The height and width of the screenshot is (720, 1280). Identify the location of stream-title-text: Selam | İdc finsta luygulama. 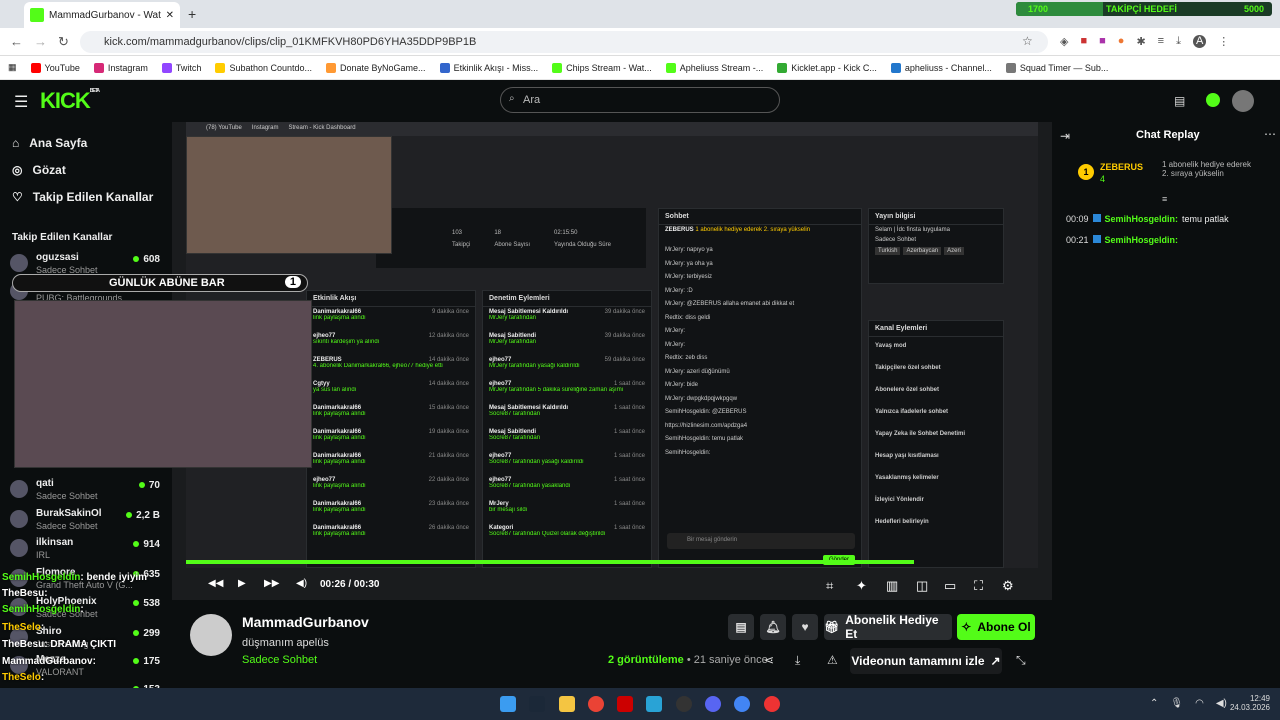
(912, 230).